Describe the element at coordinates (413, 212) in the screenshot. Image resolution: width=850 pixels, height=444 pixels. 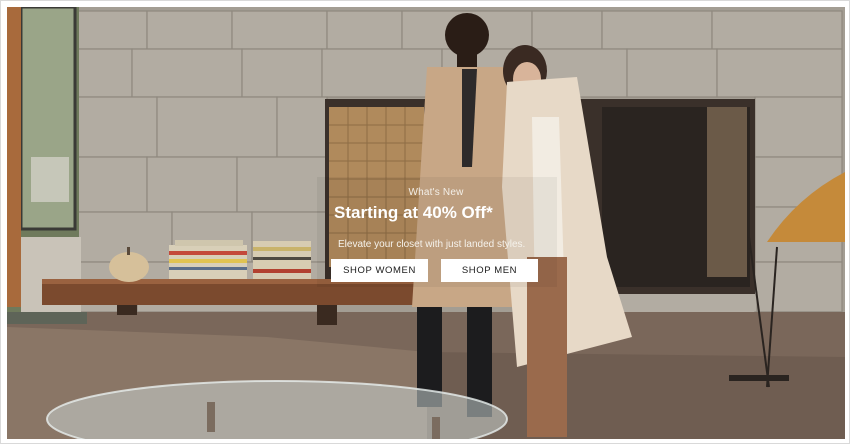
I see `hero-headline: Starting at 40% Off*` at that location.